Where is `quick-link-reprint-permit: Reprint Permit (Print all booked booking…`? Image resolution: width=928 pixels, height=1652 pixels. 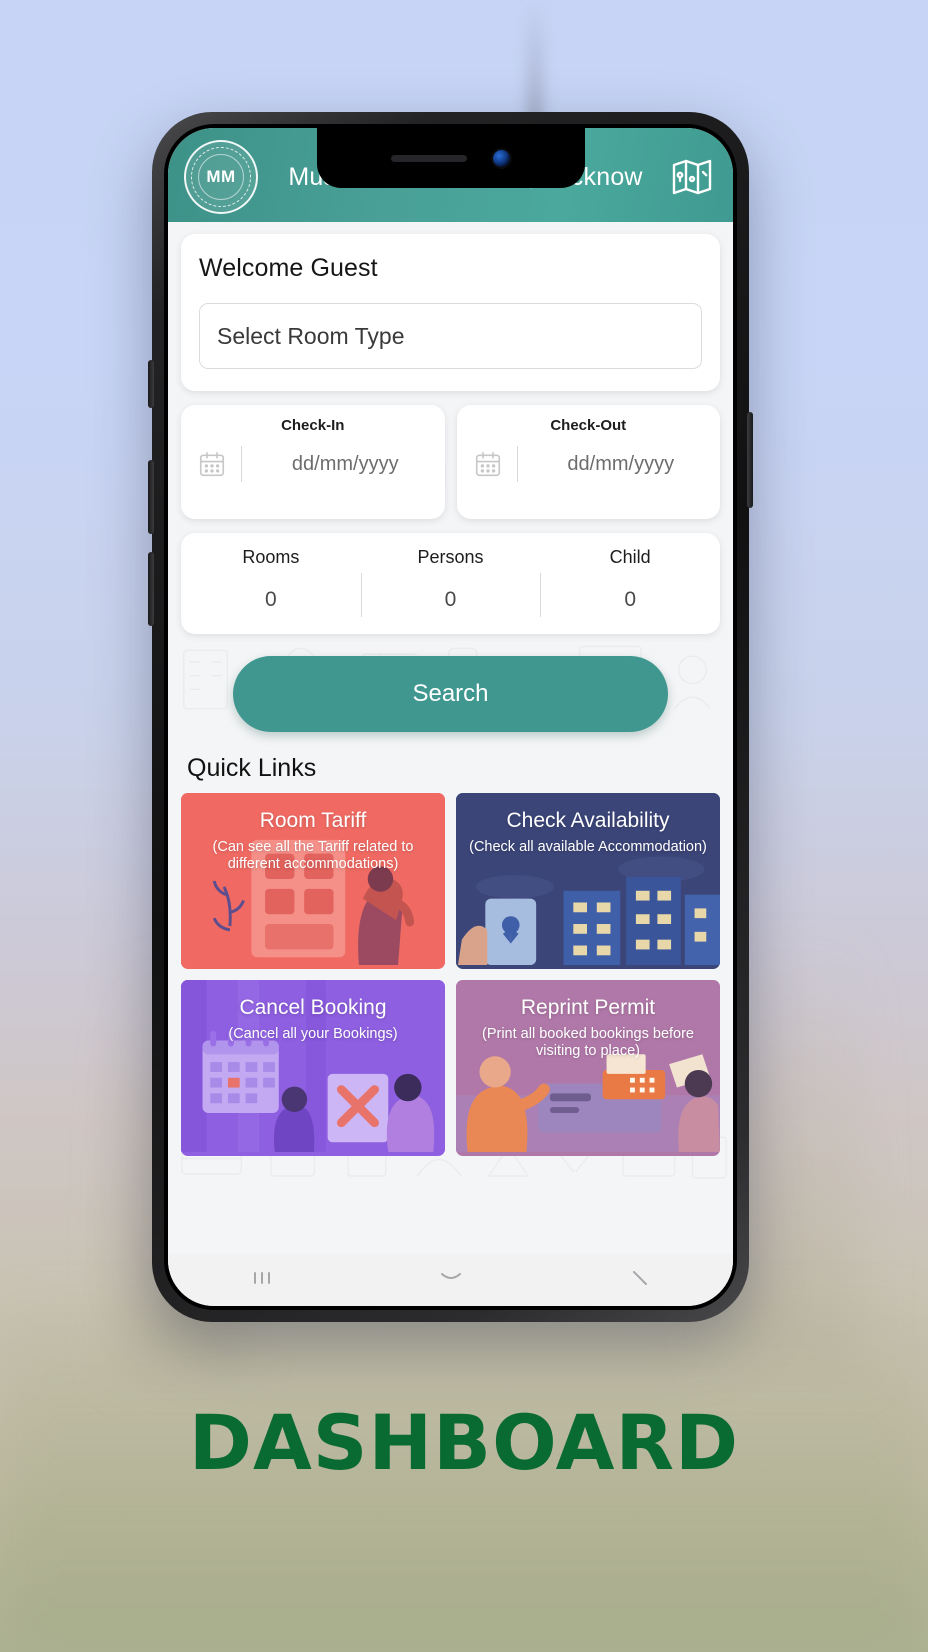
quick-link-reprint-permit: Reprint Permit (Print all booked booking… is located at coordinates (588, 1068).